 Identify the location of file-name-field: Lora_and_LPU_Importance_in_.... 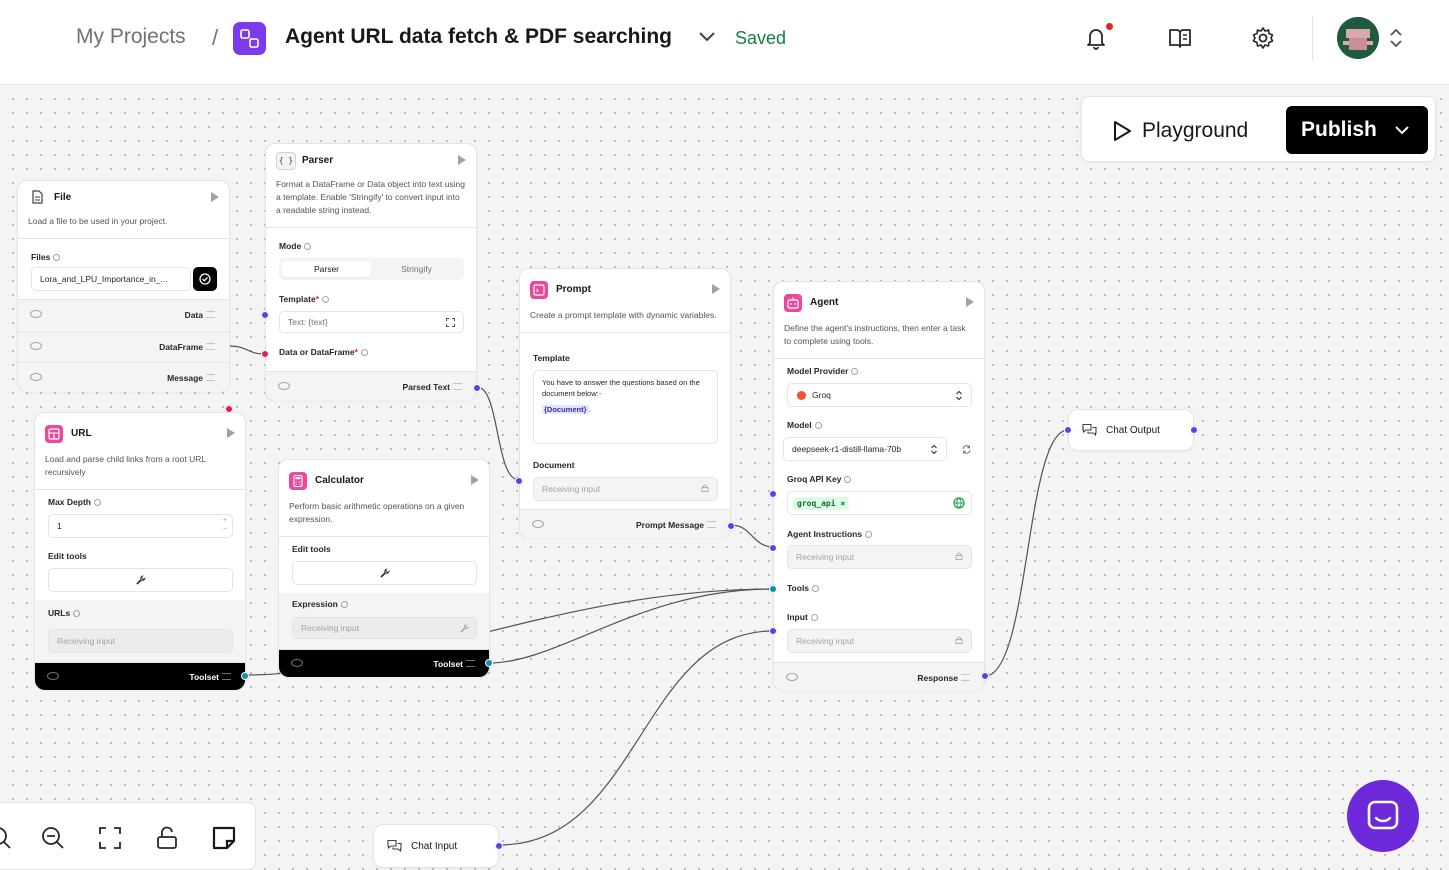
(111, 279).